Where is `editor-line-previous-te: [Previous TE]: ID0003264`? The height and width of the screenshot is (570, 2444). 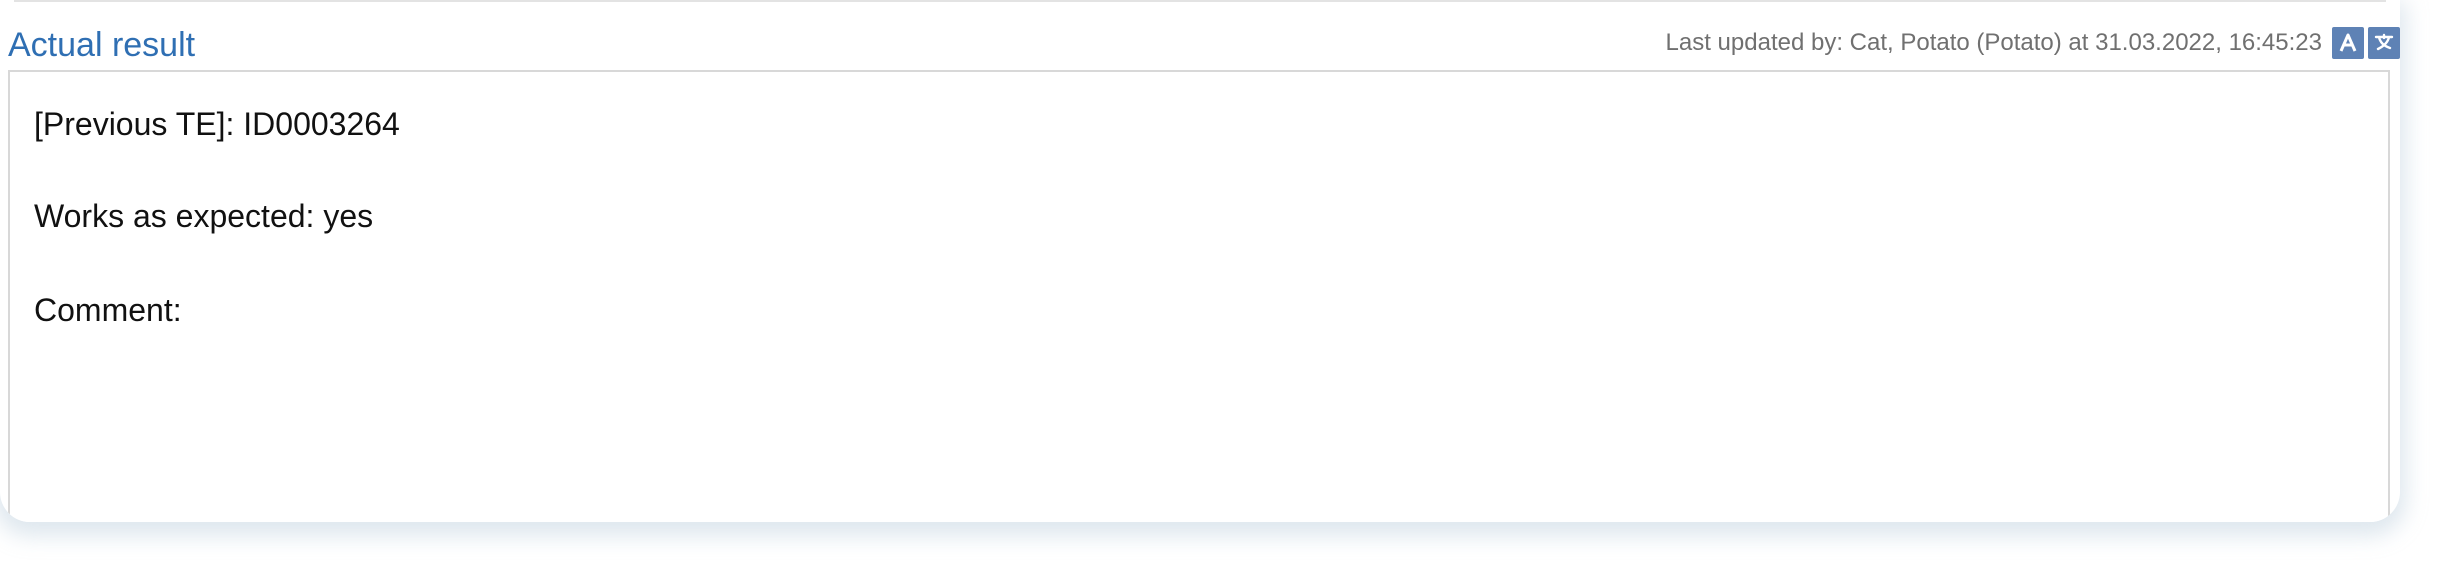 editor-line-previous-te: [Previous TE]: ID0003264 is located at coordinates (217, 124).